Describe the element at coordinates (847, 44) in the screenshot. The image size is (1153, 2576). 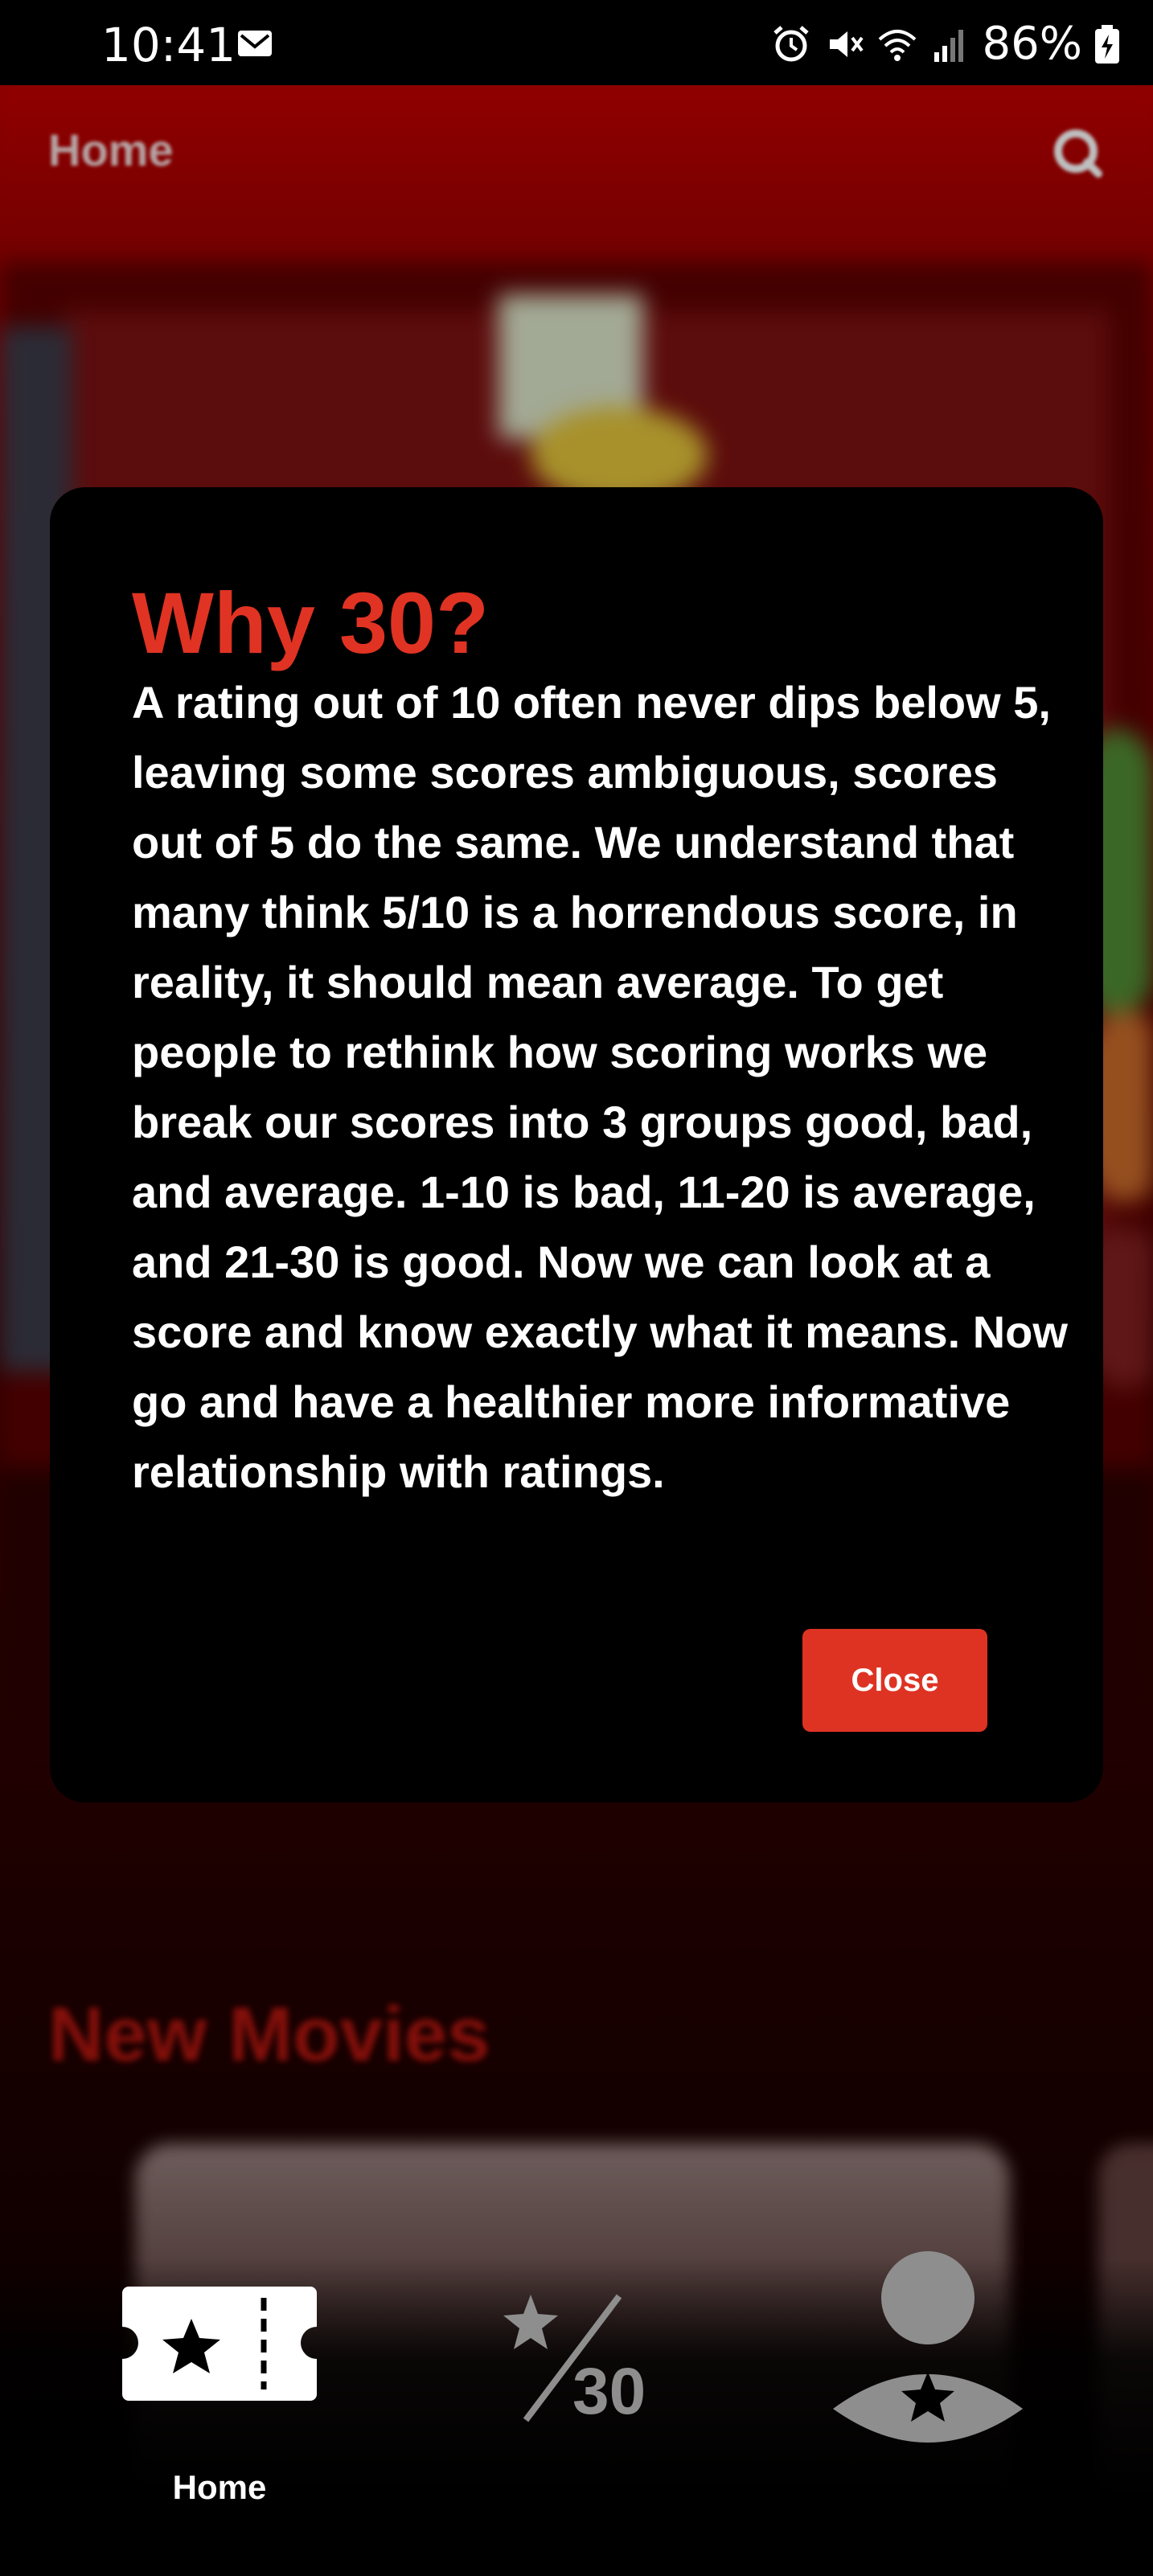
I see `mute-icon` at that location.